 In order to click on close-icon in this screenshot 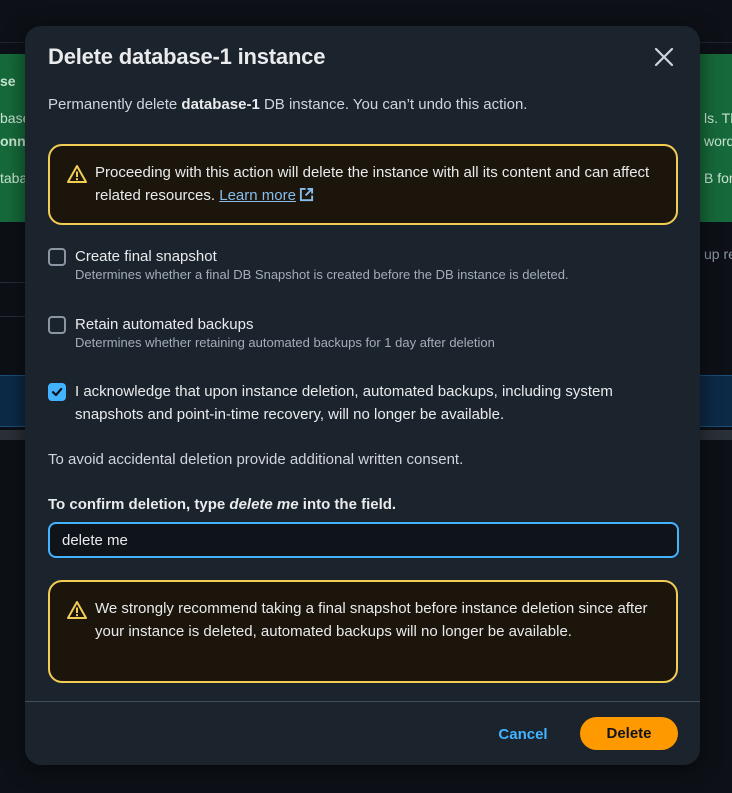, I will do `click(664, 57)`.